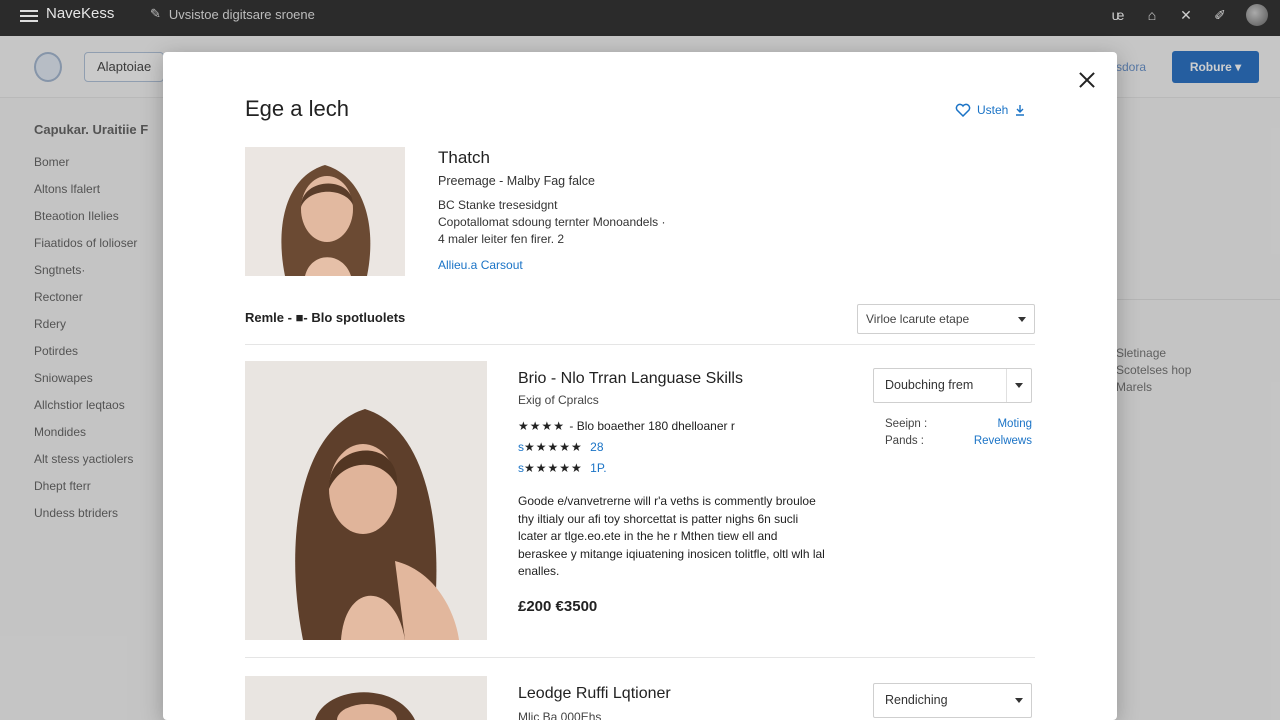 The height and width of the screenshot is (720, 1280). What do you see at coordinates (297, 108) in the screenshot?
I see `modal-title: Ege a lech` at bounding box center [297, 108].